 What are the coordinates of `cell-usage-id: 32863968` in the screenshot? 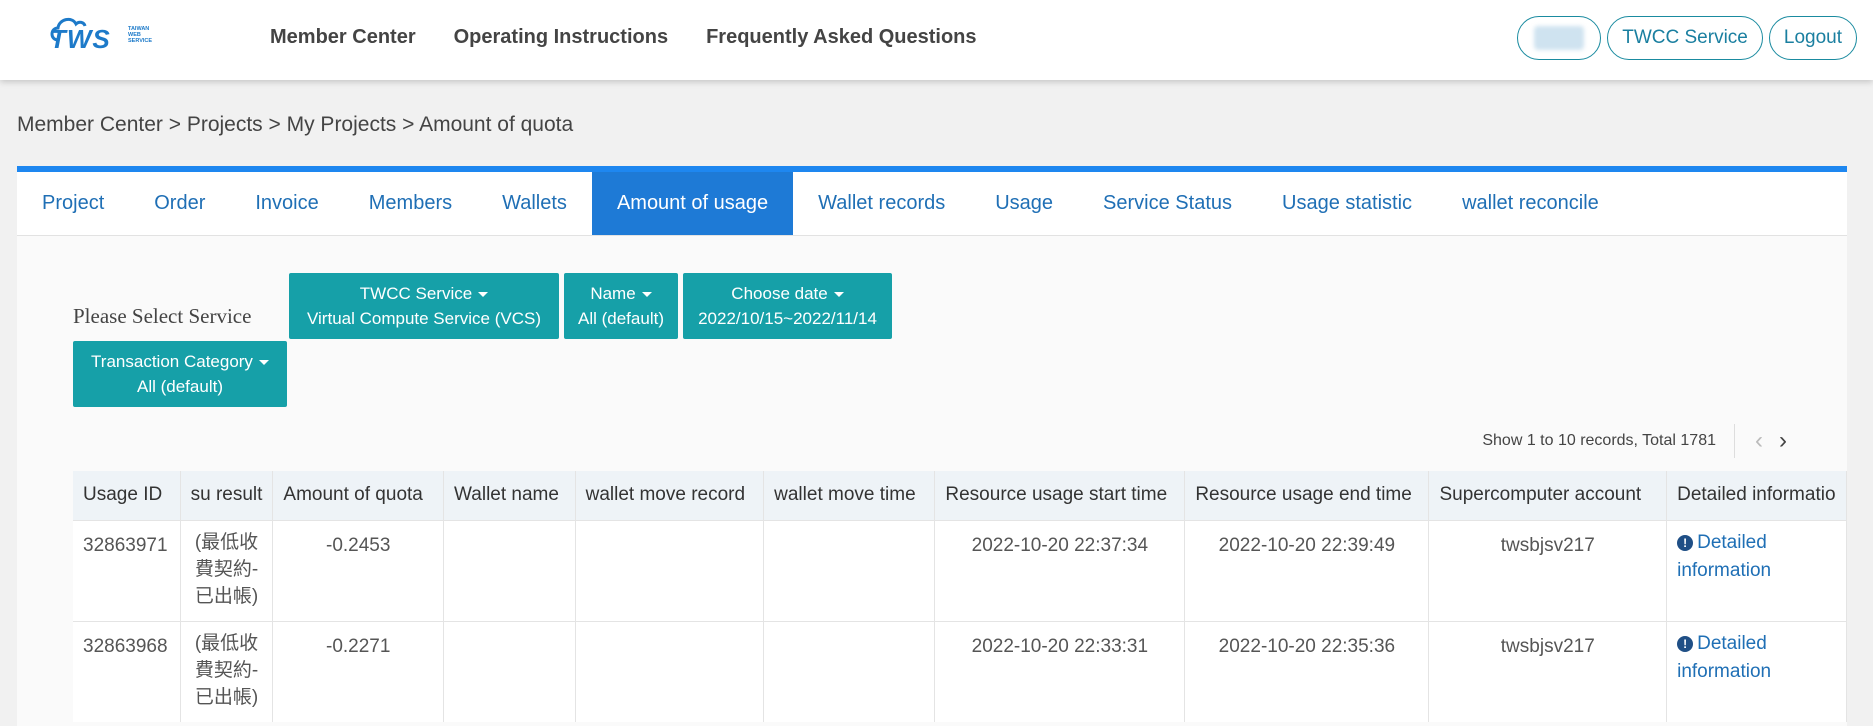 It's located at (127, 671).